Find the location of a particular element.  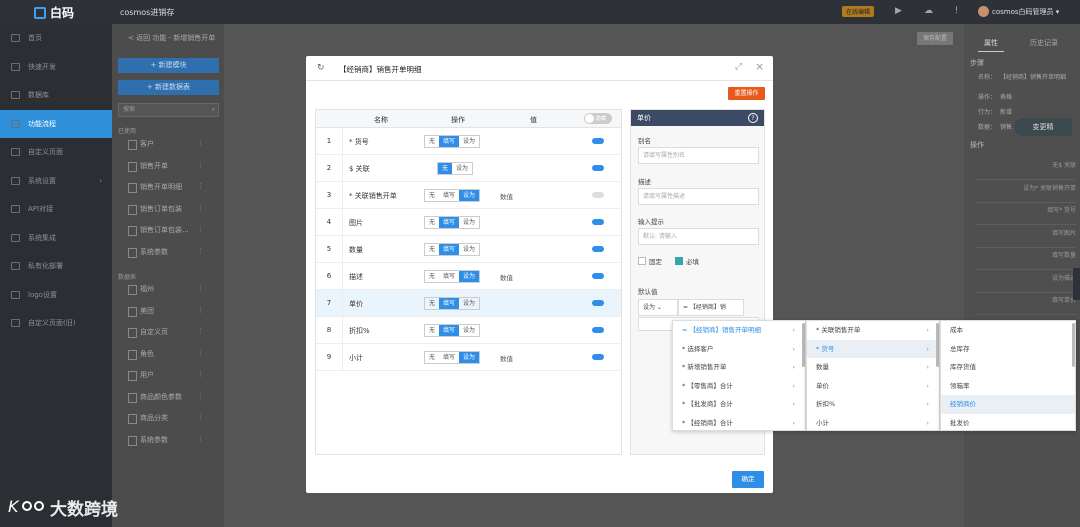

sidebar-item: 首页 is located at coordinates (56, 38).